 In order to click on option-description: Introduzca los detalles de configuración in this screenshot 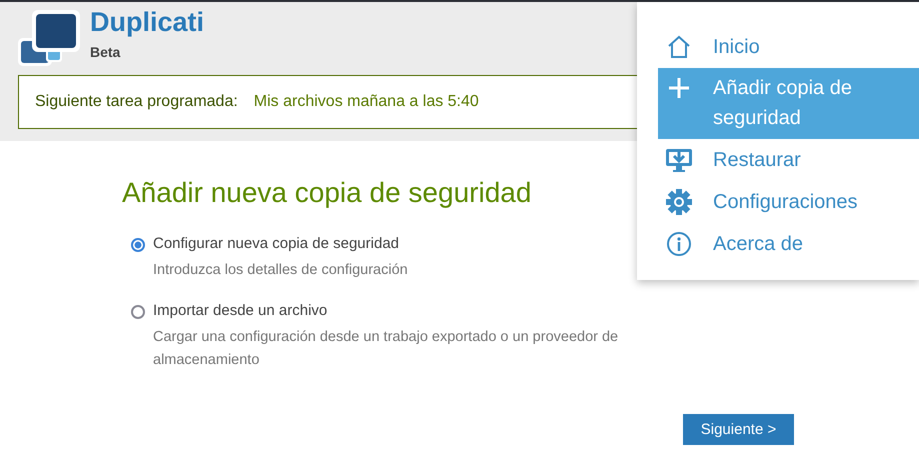, I will do `click(280, 270)`.